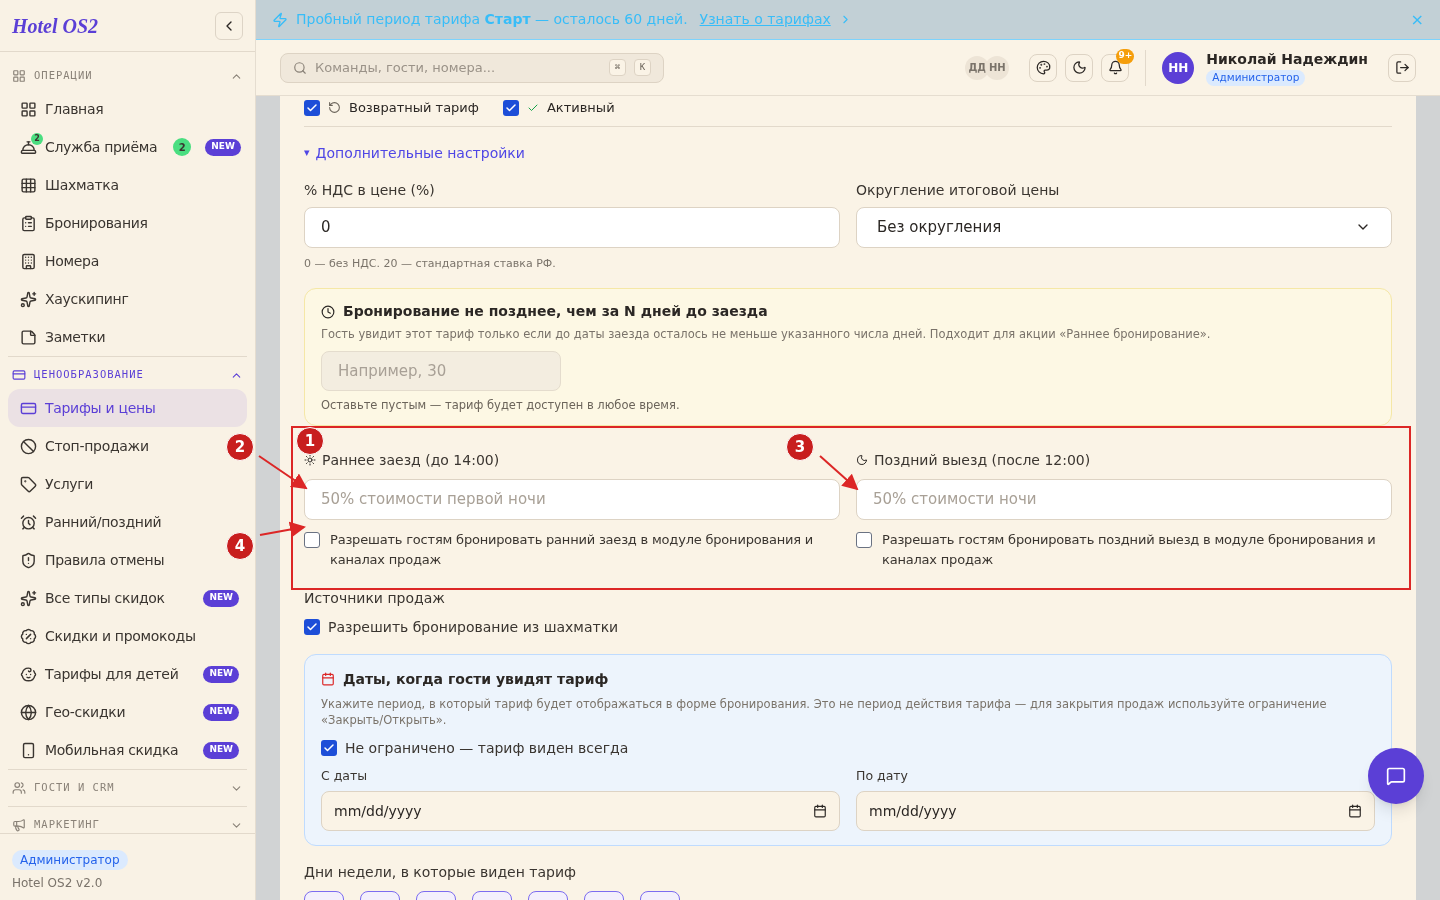 The height and width of the screenshot is (900, 1440). Describe the element at coordinates (37, 138) in the screenshot. I see `icon-badge: 2` at that location.